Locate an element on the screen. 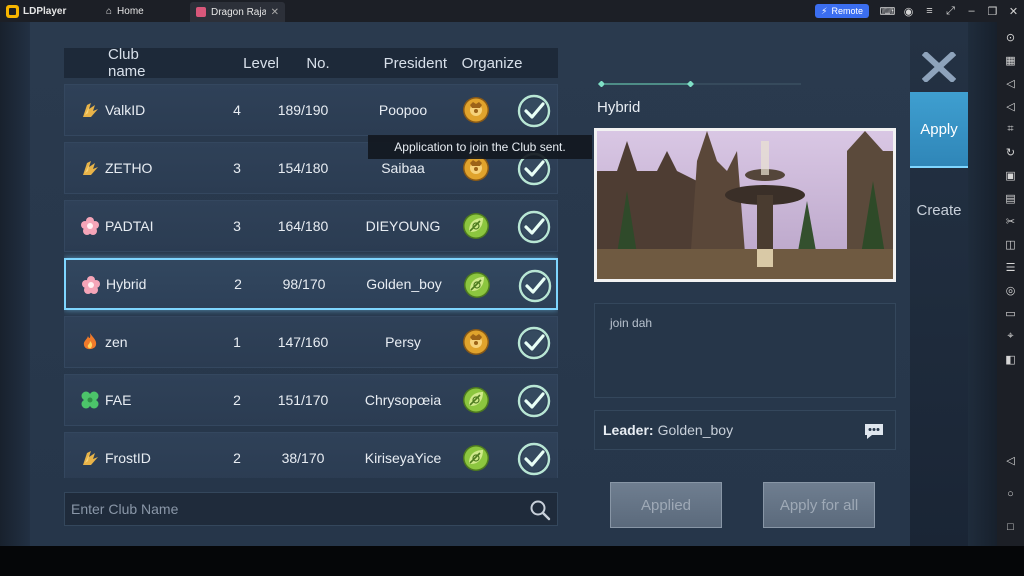 The width and height of the screenshot is (1024, 576). operation-icon: ◧ is located at coordinates (1011, 359).